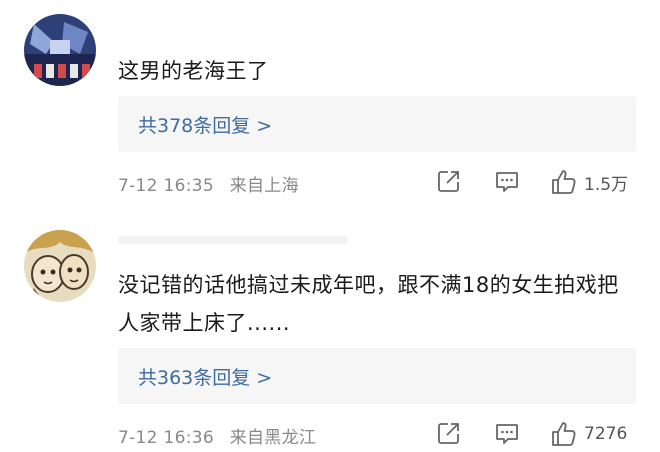  I want to click on like-count: 7276, so click(606, 434).